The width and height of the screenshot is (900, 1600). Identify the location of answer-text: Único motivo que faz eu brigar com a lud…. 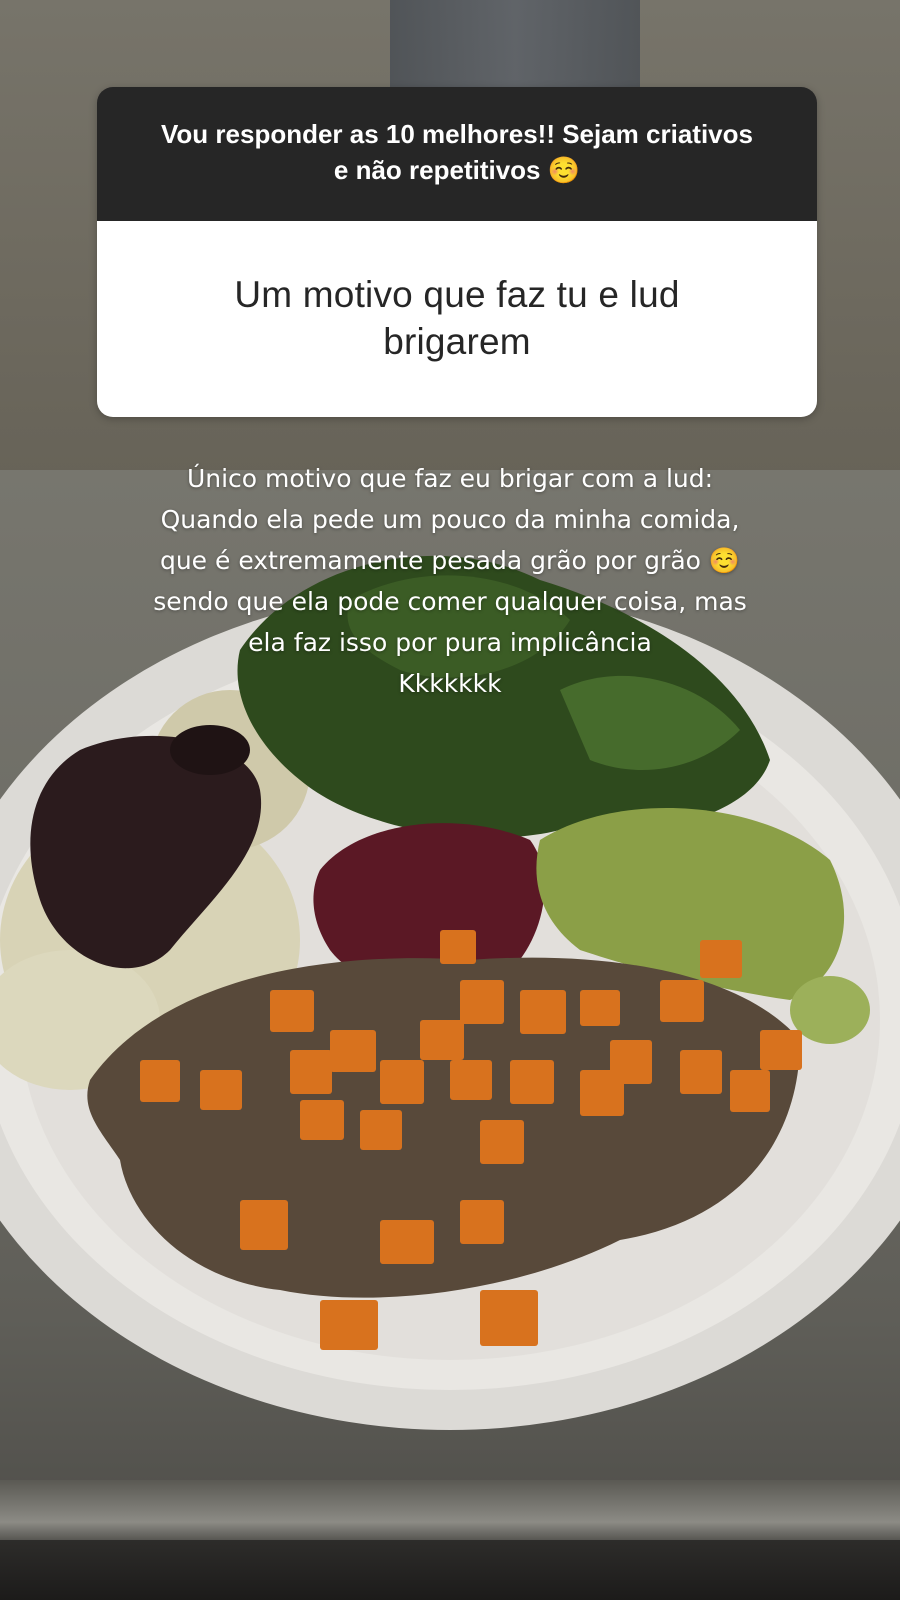
(450, 581).